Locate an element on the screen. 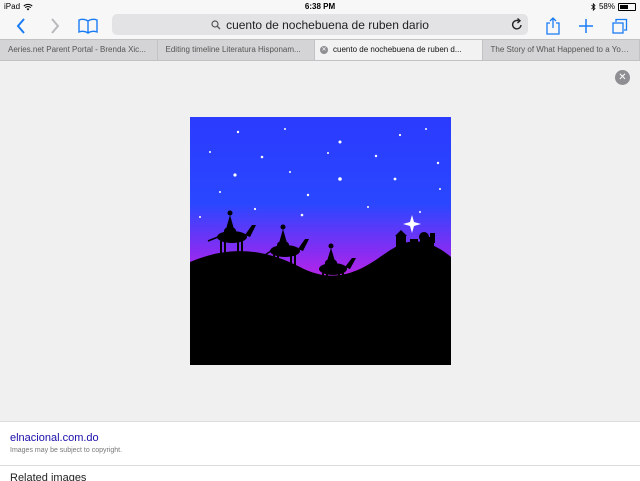 This screenshot has height=481, width=640. browser-toolbar: cuento de nochebuena de ruben dario is located at coordinates (320, 26).